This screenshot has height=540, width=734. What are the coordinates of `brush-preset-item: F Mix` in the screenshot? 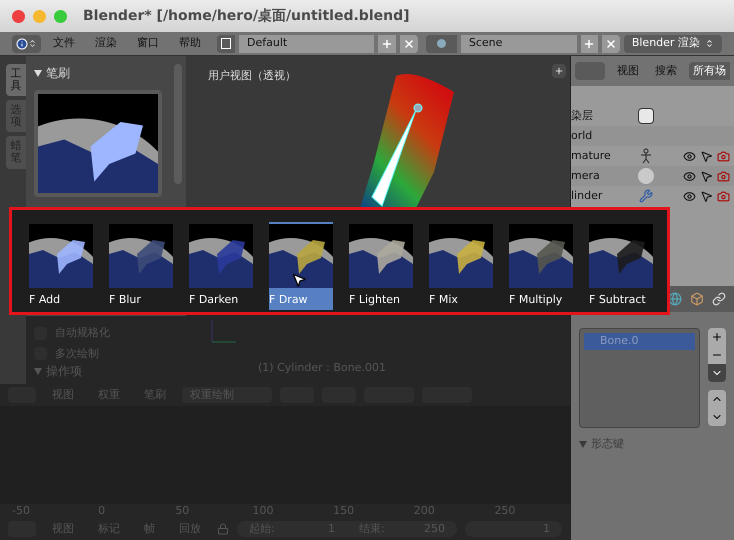 It's located at (461, 266).